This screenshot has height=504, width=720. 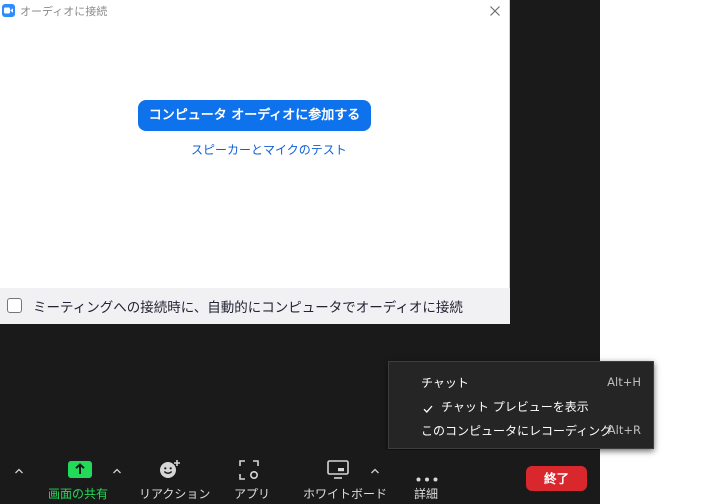 I want to click on reactions-button: リアクション, so click(x=172, y=477).